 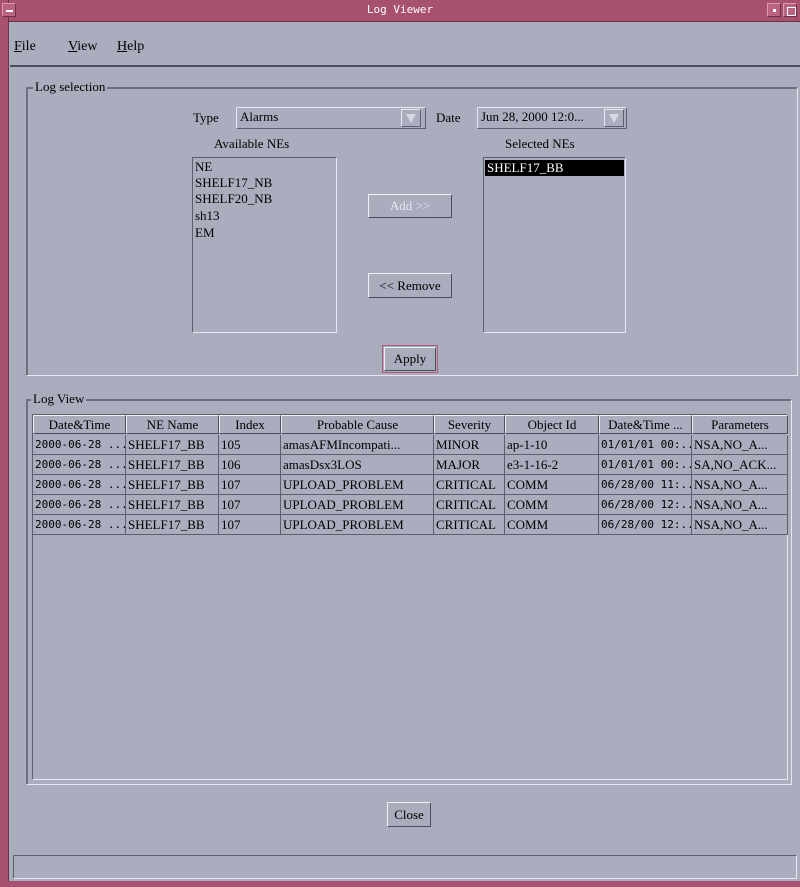 I want to click on column-header-probable-cause: Probable Cause, so click(x=357, y=424).